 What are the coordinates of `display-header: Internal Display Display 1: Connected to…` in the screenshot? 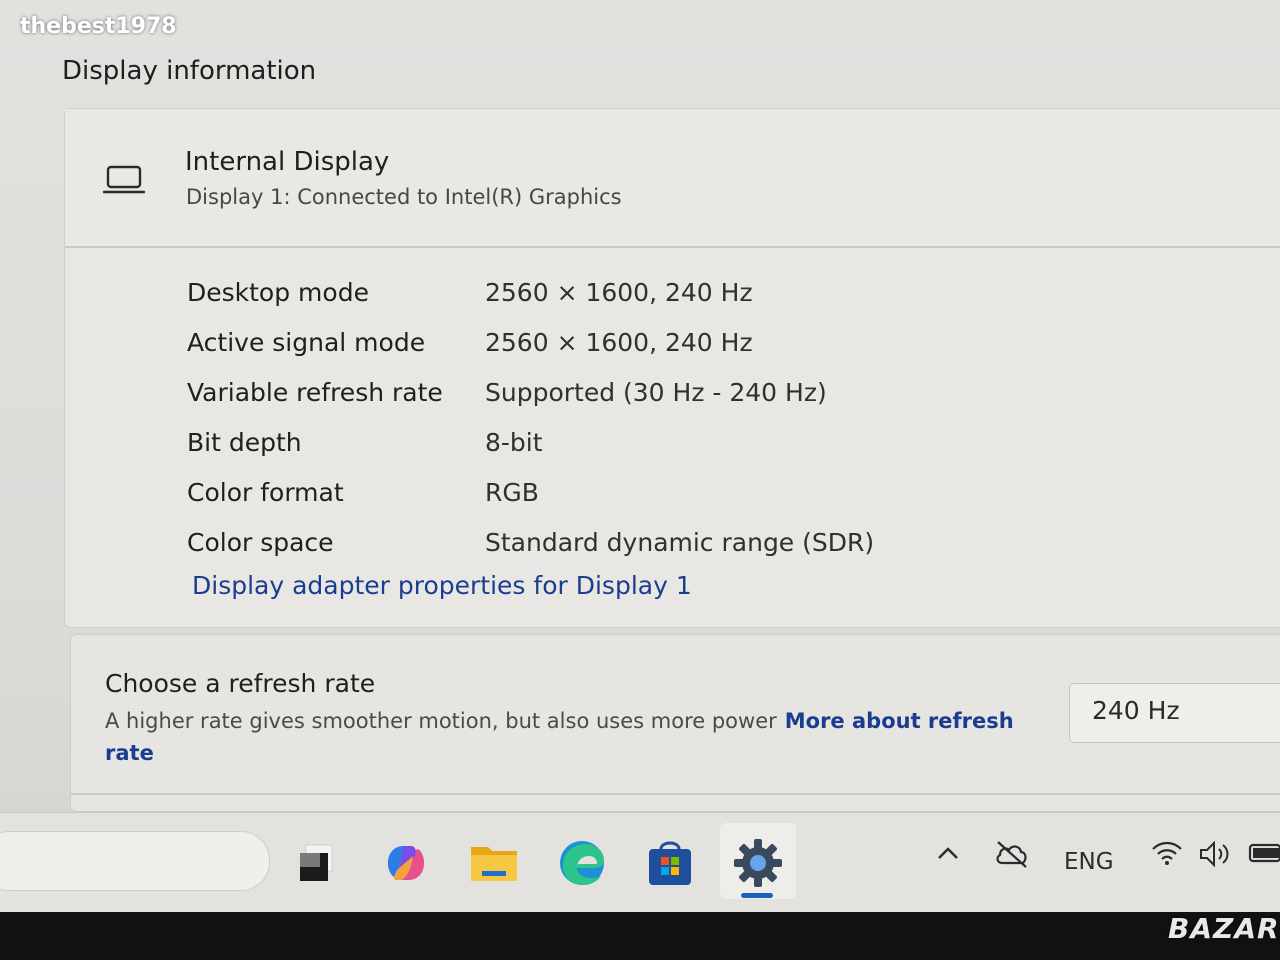 It's located at (672, 178).